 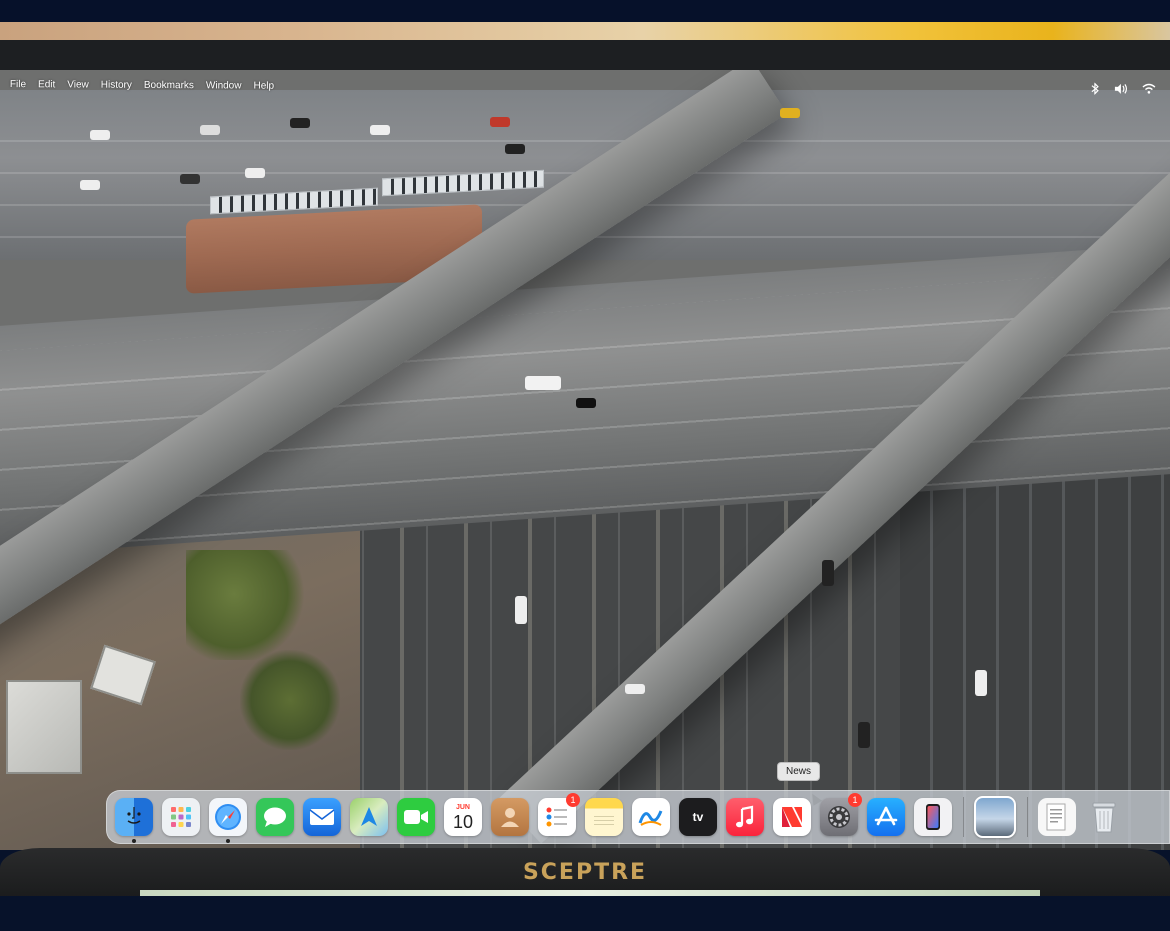 What do you see at coordinates (46, 84) in the screenshot?
I see `menu-edit: Edit` at bounding box center [46, 84].